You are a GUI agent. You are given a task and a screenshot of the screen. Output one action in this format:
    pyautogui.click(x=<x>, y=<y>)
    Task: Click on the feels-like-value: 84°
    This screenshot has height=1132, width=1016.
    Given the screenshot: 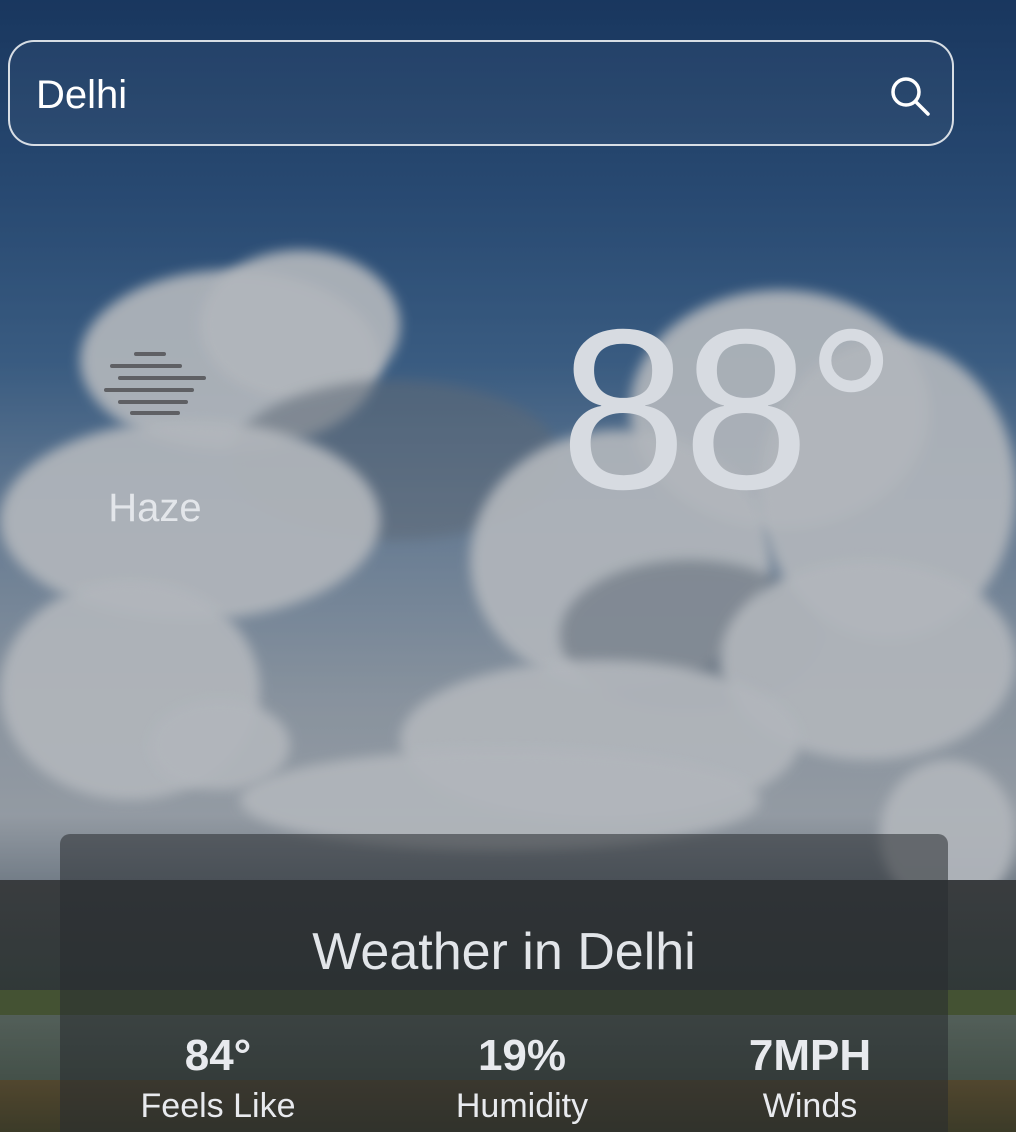 What is the action you would take?
    pyautogui.click(x=218, y=1055)
    